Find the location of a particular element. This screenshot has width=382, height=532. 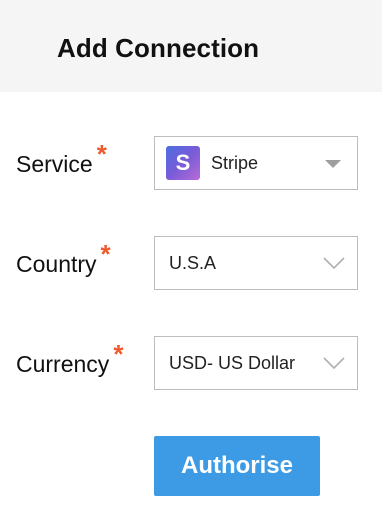

caret-down-icon is located at coordinates (333, 164).